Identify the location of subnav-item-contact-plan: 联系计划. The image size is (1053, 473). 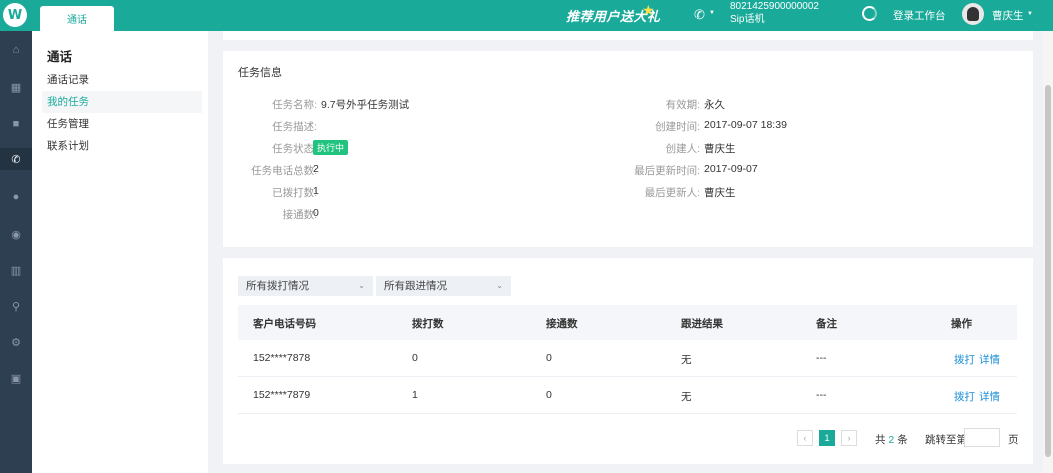
(122, 146).